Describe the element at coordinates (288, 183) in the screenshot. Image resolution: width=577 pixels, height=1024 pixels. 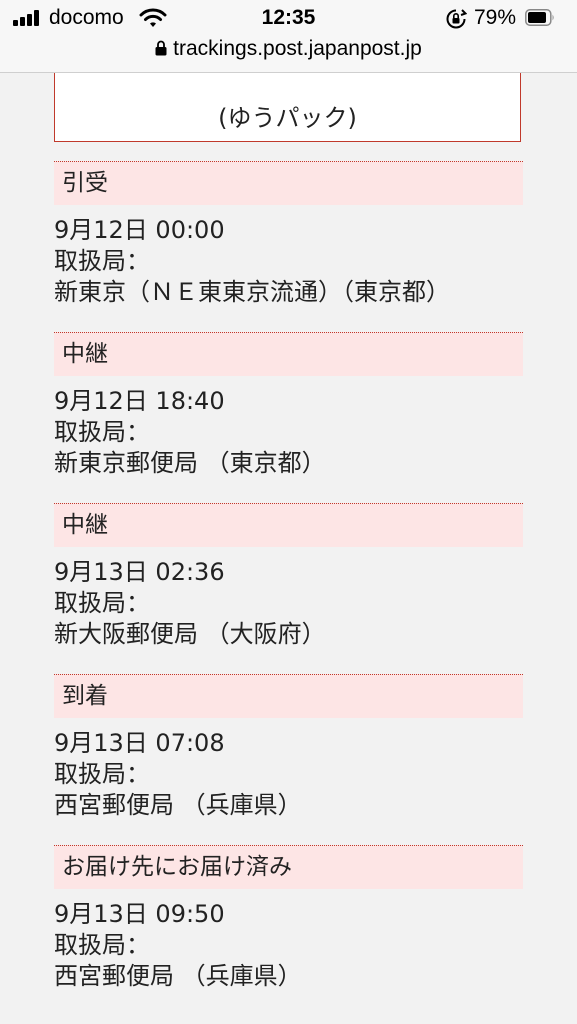
I see `event-status: 引受` at that location.